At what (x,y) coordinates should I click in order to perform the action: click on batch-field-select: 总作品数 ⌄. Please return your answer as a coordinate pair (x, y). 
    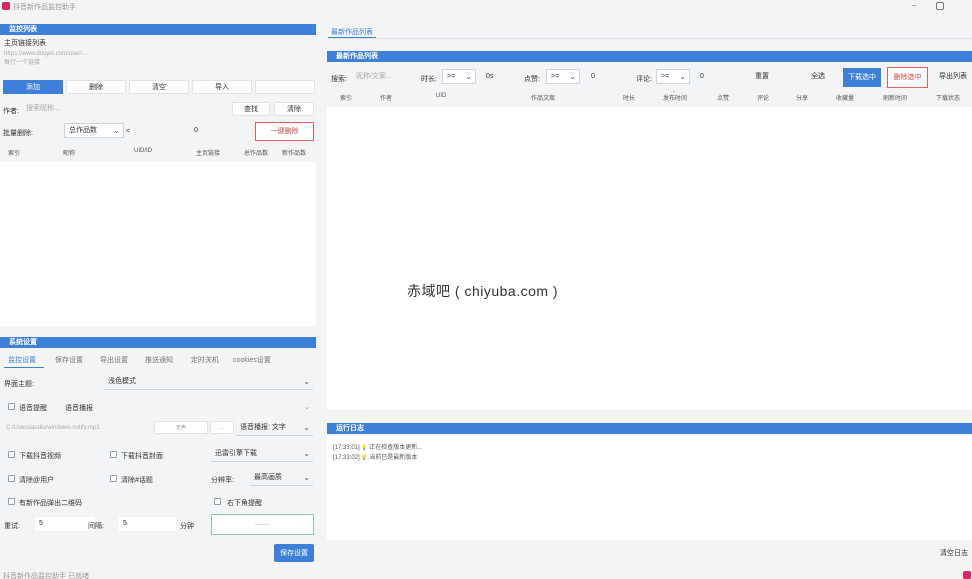
    Looking at the image, I should click on (94, 130).